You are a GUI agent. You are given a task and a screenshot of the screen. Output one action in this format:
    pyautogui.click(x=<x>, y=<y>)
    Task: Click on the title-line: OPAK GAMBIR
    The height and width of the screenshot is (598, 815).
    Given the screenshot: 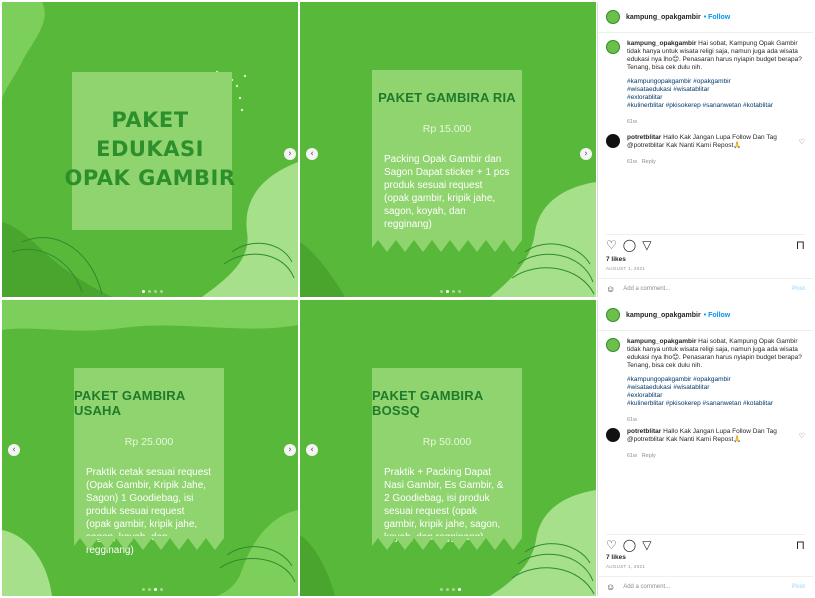 What is the action you would take?
    pyautogui.click(x=150, y=178)
    